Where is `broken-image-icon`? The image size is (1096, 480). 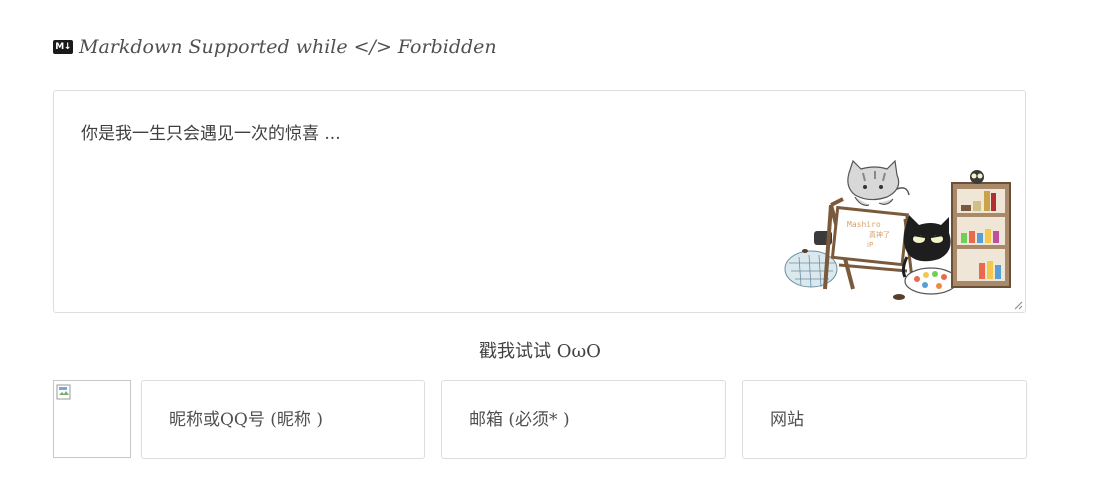
broken-image-icon is located at coordinates (63, 392).